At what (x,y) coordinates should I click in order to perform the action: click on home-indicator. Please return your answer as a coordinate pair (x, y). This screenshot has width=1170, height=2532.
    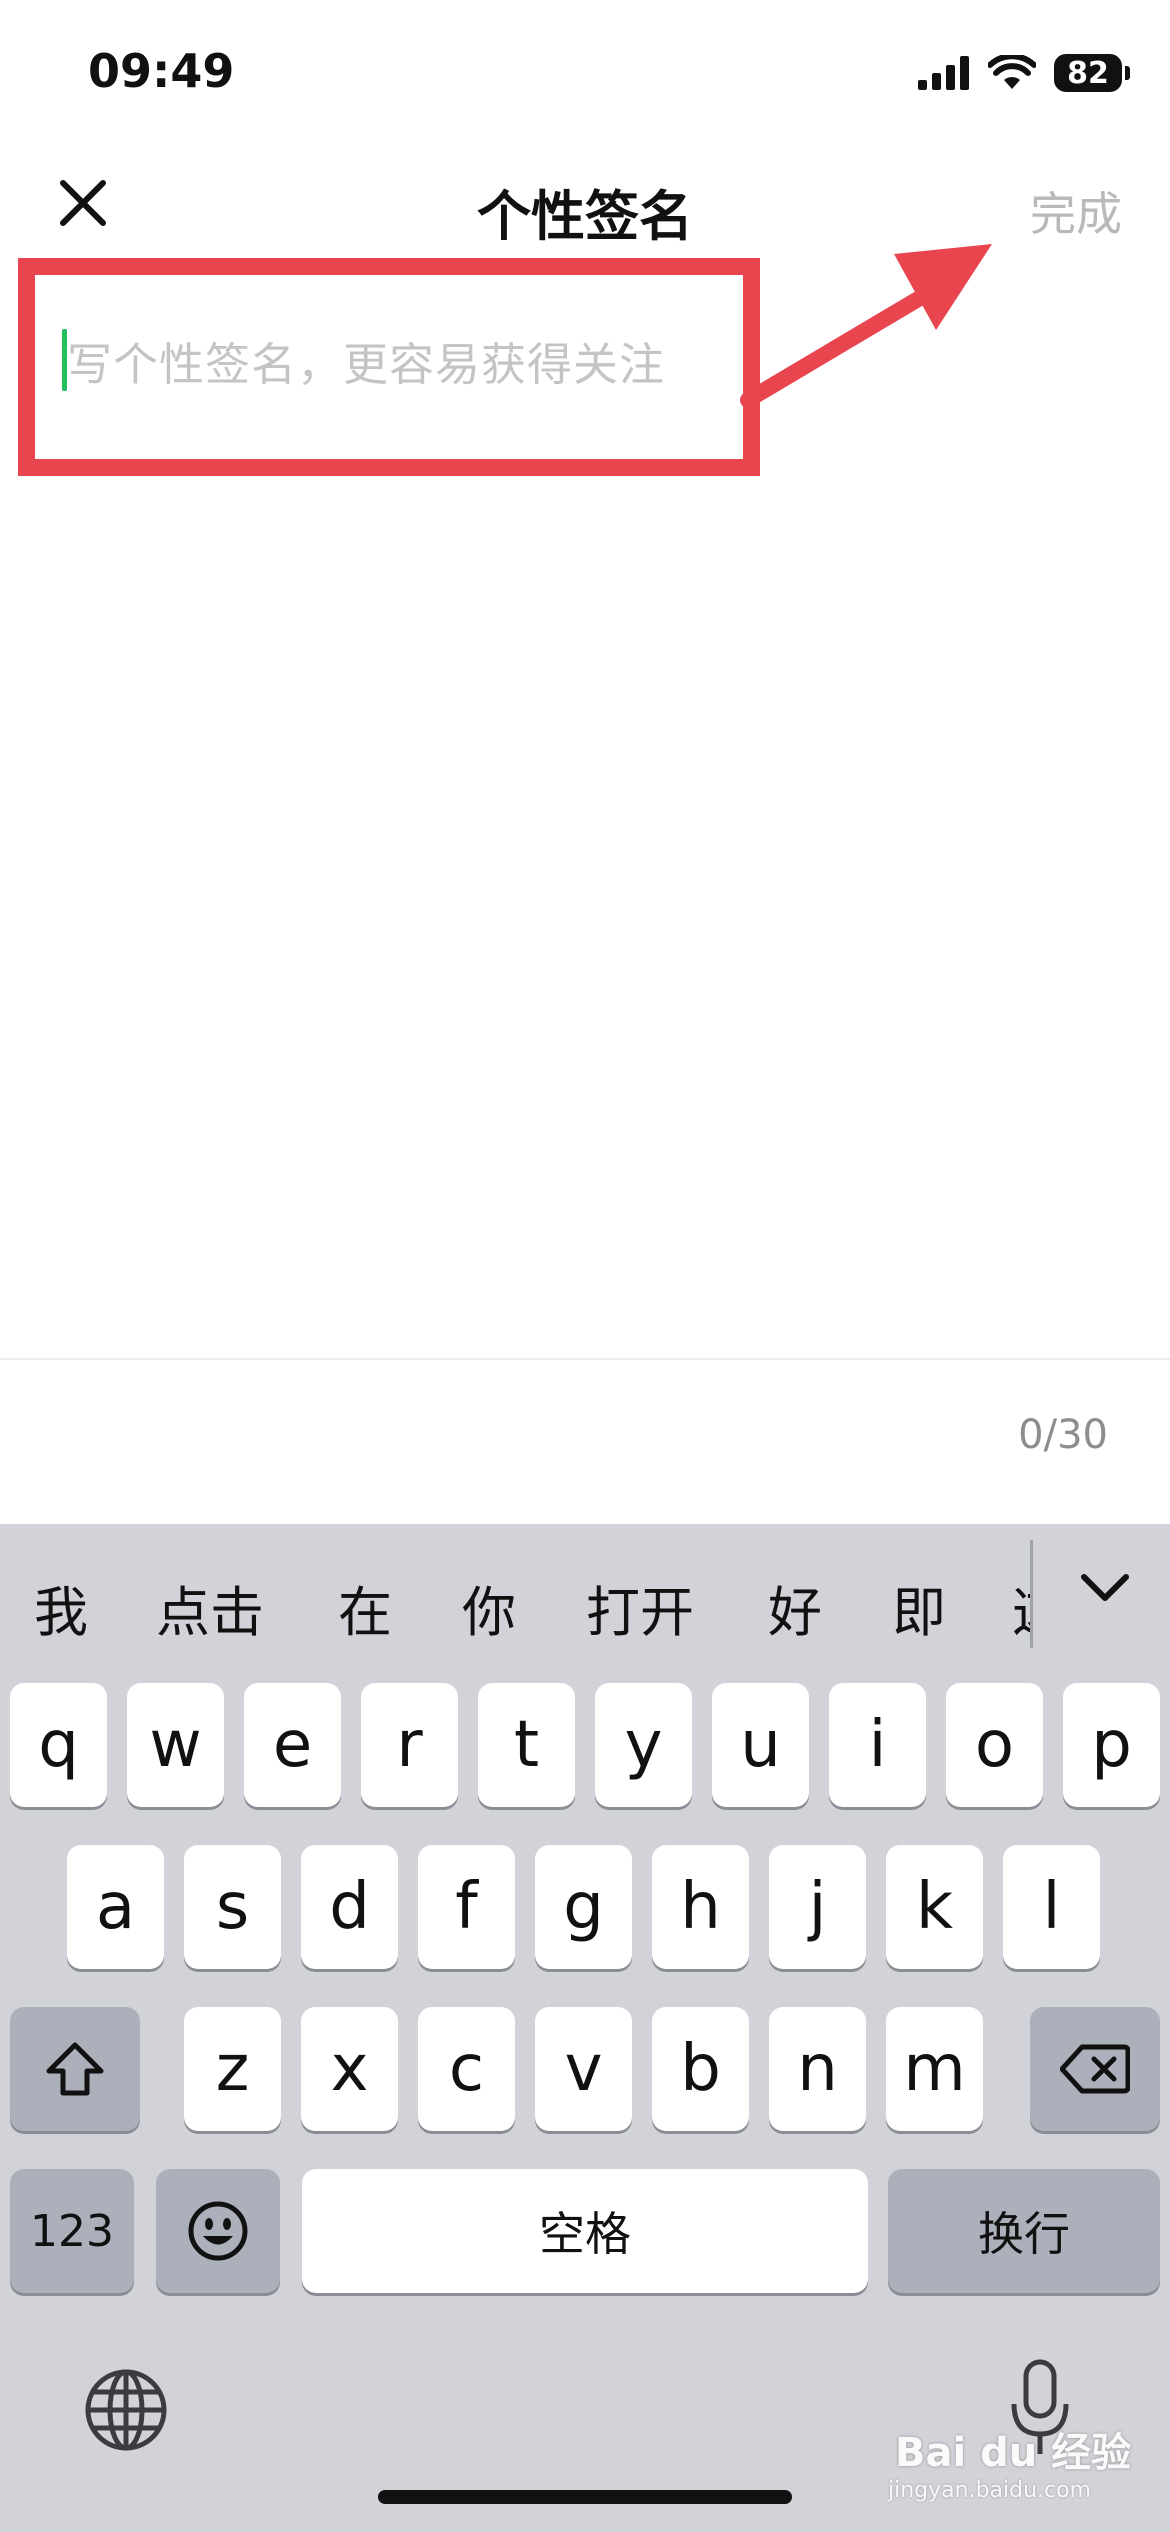
    Looking at the image, I should click on (585, 2497).